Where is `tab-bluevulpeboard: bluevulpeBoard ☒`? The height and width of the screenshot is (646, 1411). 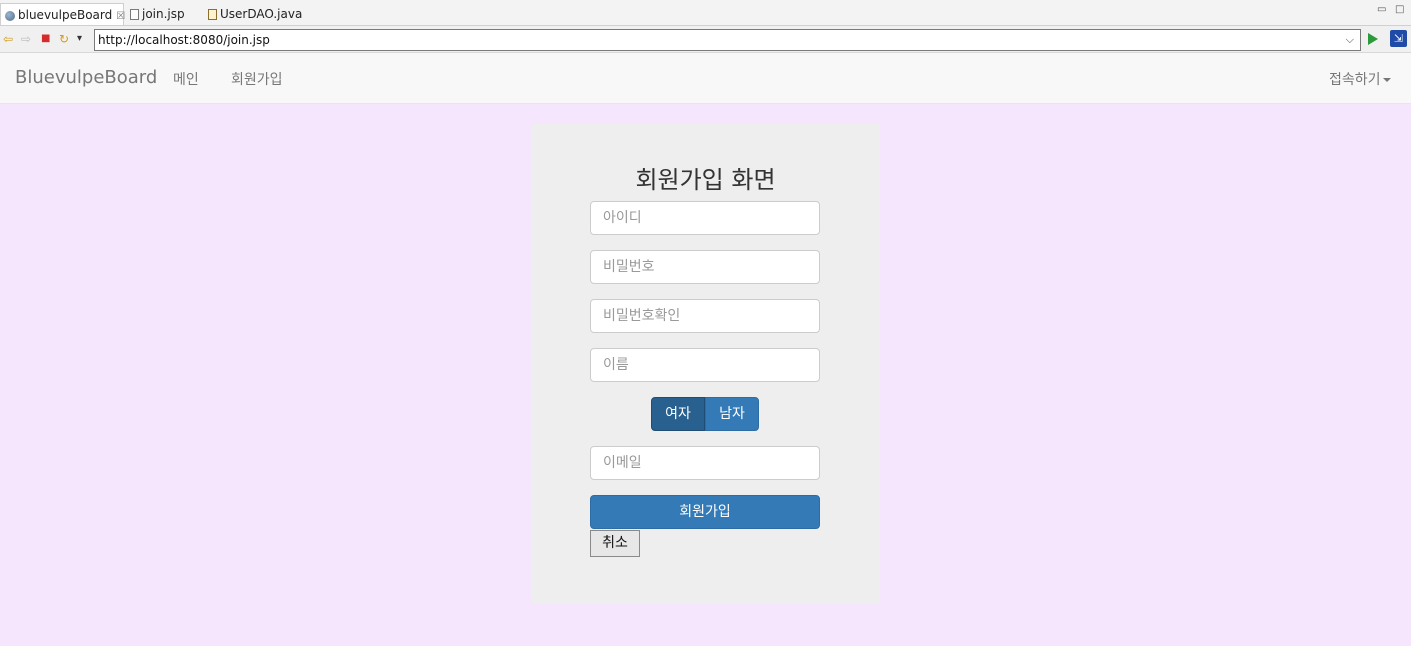 tab-bluevulpeboard: bluevulpeBoard ☒ is located at coordinates (62, 14).